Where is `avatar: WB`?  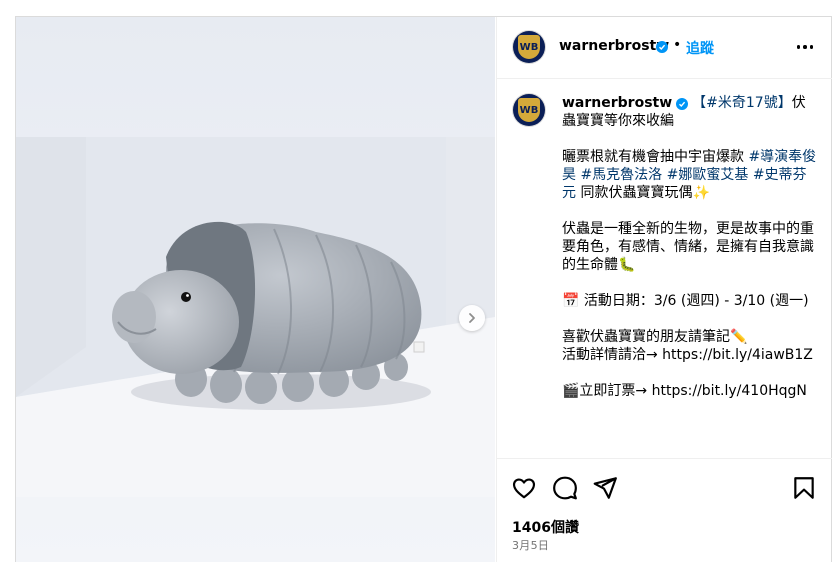
avatar: WB is located at coordinates (529, 47).